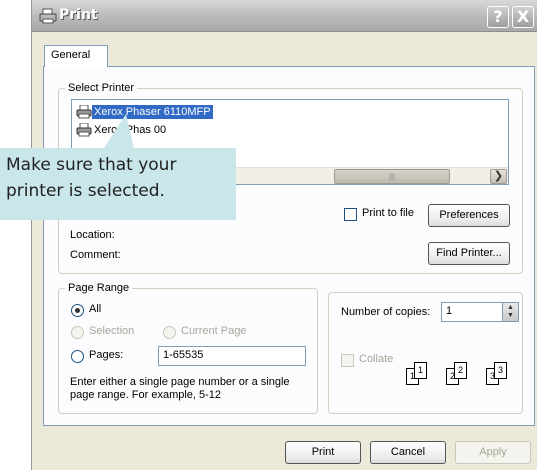  I want to click on page-range-help-line2: page range. For example, 5-12, so click(146, 395).